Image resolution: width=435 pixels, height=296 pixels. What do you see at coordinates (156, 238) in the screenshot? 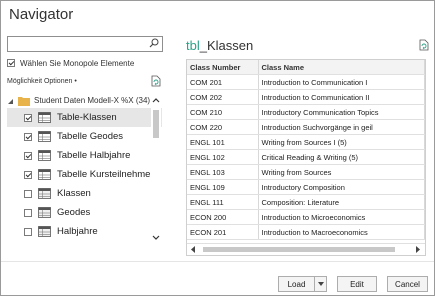
I see `scroll-down-icon` at bounding box center [156, 238].